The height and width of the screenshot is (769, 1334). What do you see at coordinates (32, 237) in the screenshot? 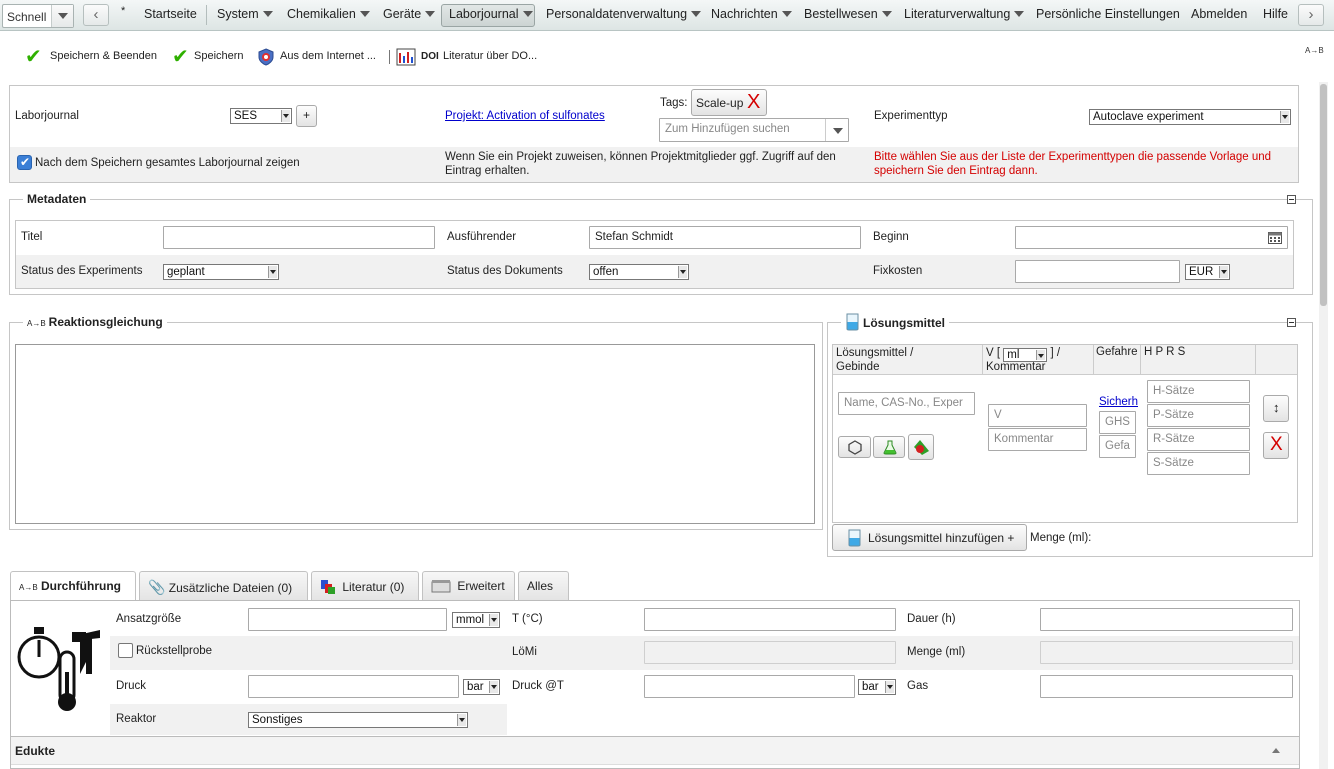
I see `title-label: Titel` at bounding box center [32, 237].